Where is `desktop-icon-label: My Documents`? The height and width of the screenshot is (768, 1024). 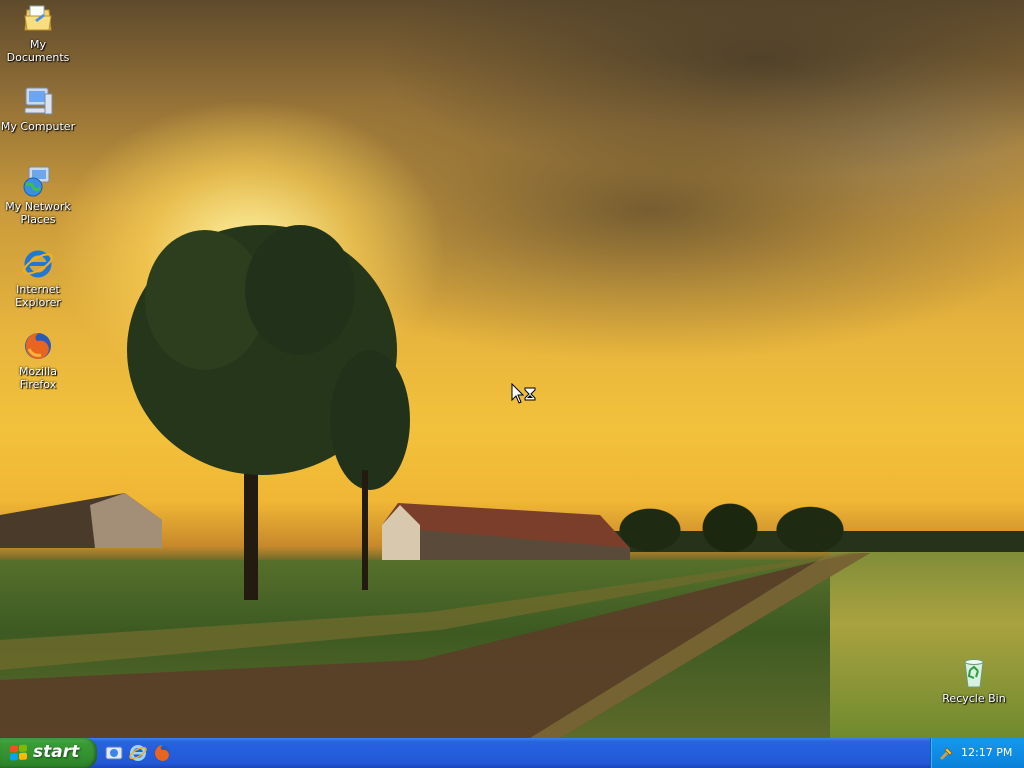
desktop-icon-label: My Documents is located at coordinates (38, 51).